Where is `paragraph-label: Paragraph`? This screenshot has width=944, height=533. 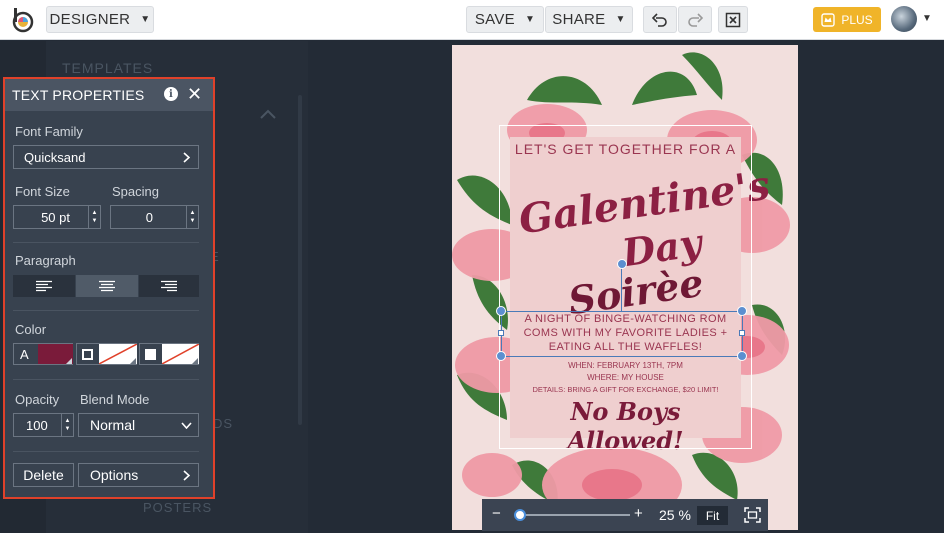
paragraph-label: Paragraph is located at coordinates (45, 260).